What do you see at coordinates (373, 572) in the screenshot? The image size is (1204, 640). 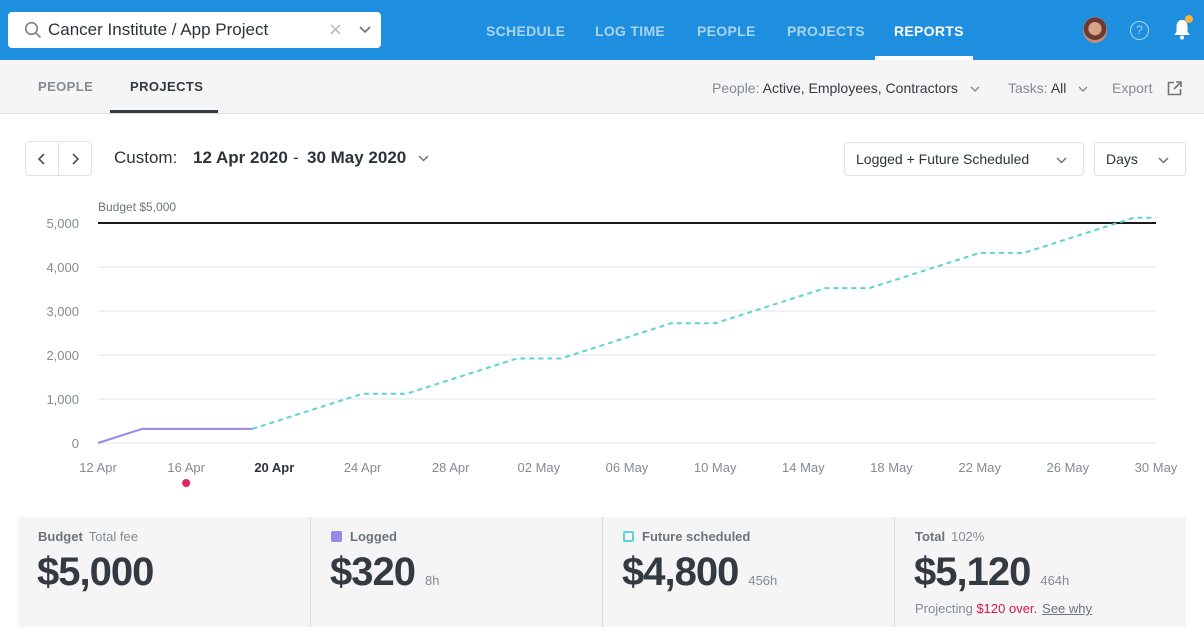 I see `logged-value: $320` at bounding box center [373, 572].